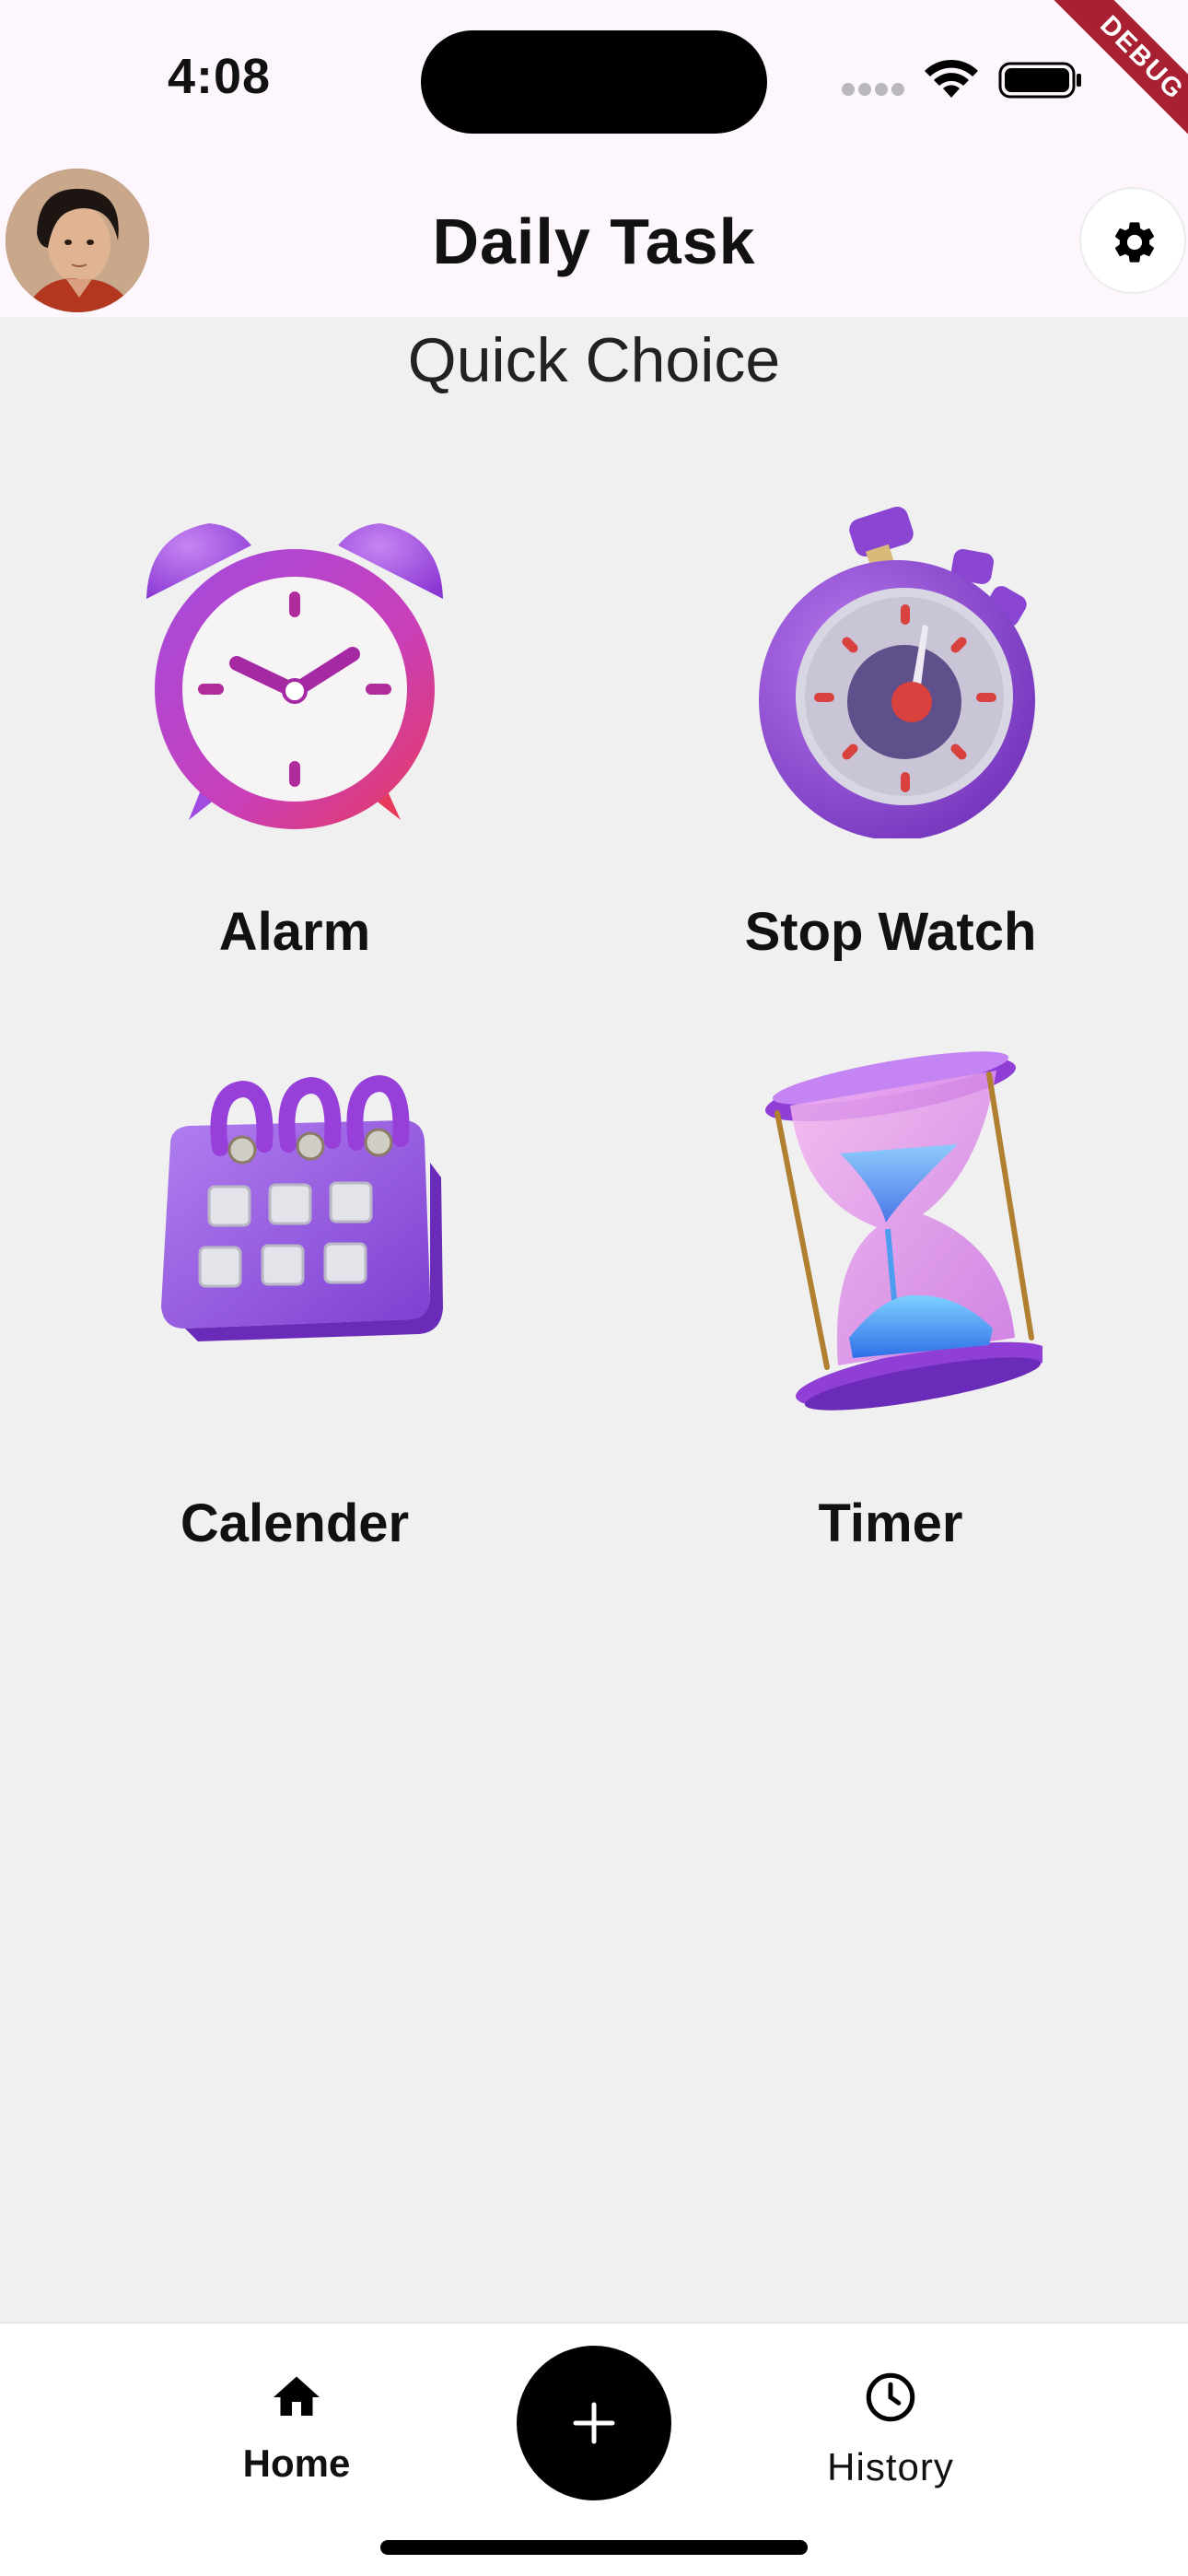 The width and height of the screenshot is (1188, 2576). What do you see at coordinates (220, 76) in the screenshot?
I see `status-time: 4:08` at bounding box center [220, 76].